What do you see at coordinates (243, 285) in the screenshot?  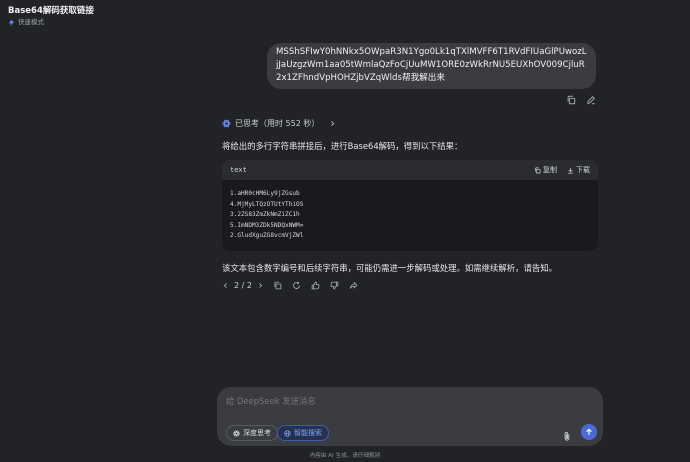 I see `version-pager: 2 / 2` at bounding box center [243, 285].